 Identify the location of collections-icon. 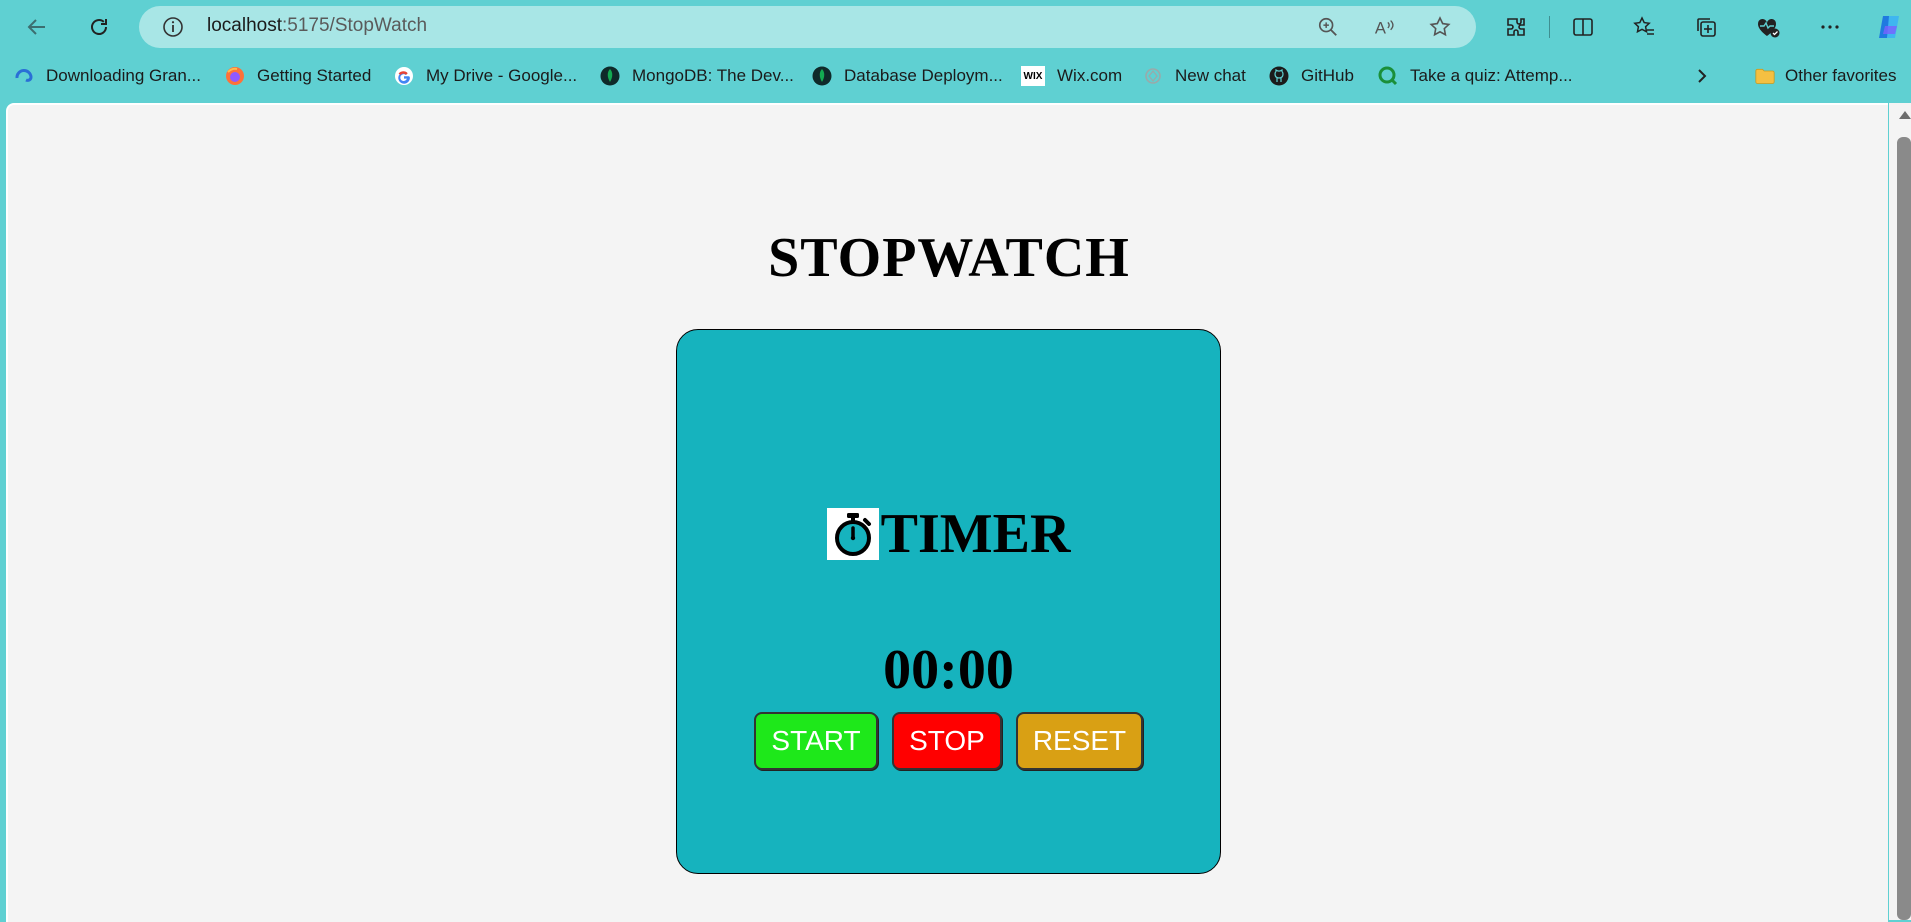
(1706, 27).